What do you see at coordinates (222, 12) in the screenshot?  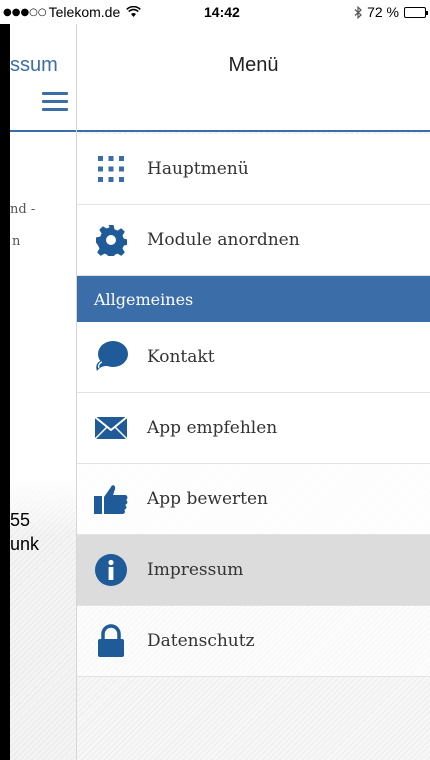 I see `clock-time: 14:42` at bounding box center [222, 12].